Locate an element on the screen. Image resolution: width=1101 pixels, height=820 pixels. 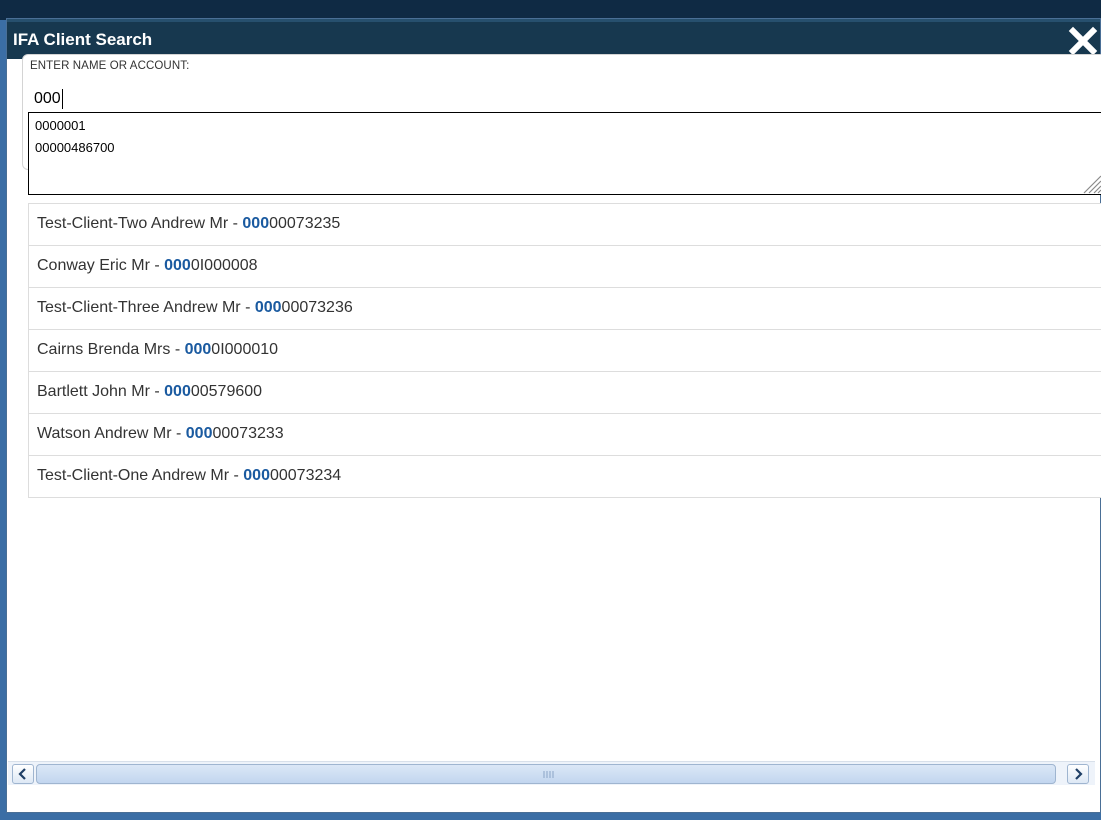
result-text: Test-Client-Two Andrew Mr - 00000073235 is located at coordinates (189, 223).